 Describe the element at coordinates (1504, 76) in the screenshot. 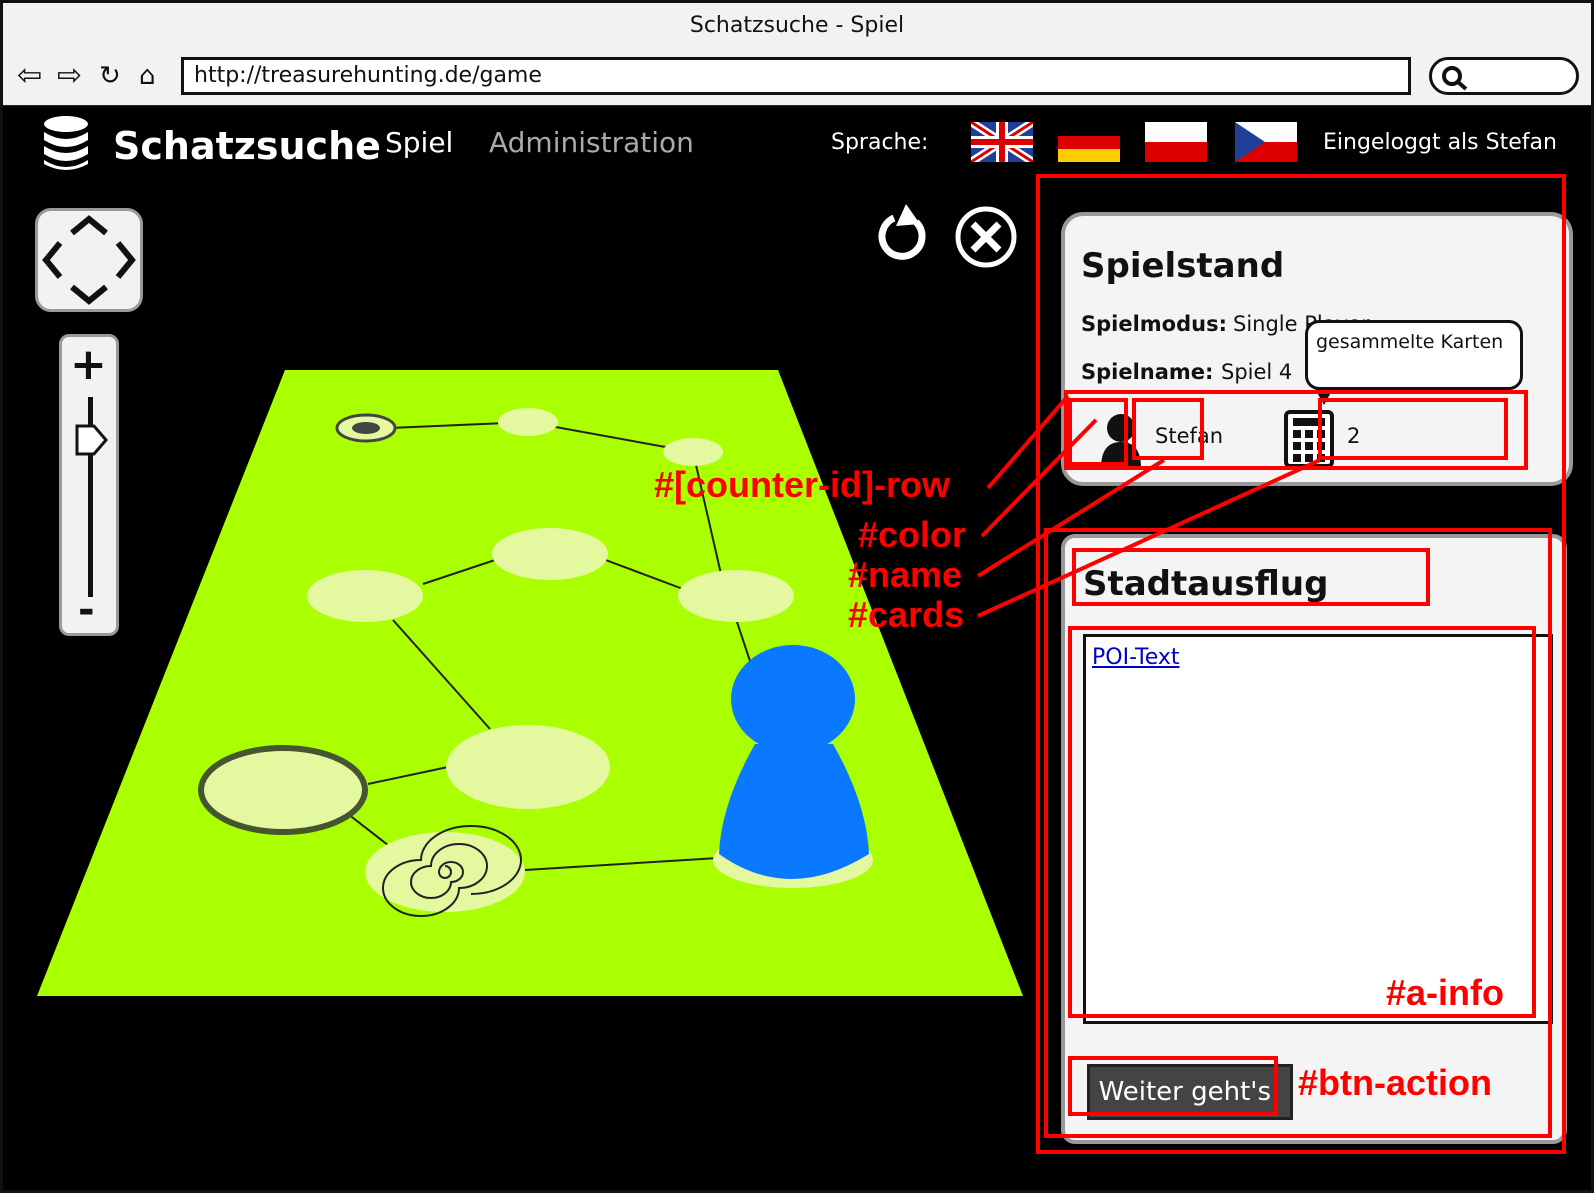

I see `browser-search-input` at that location.